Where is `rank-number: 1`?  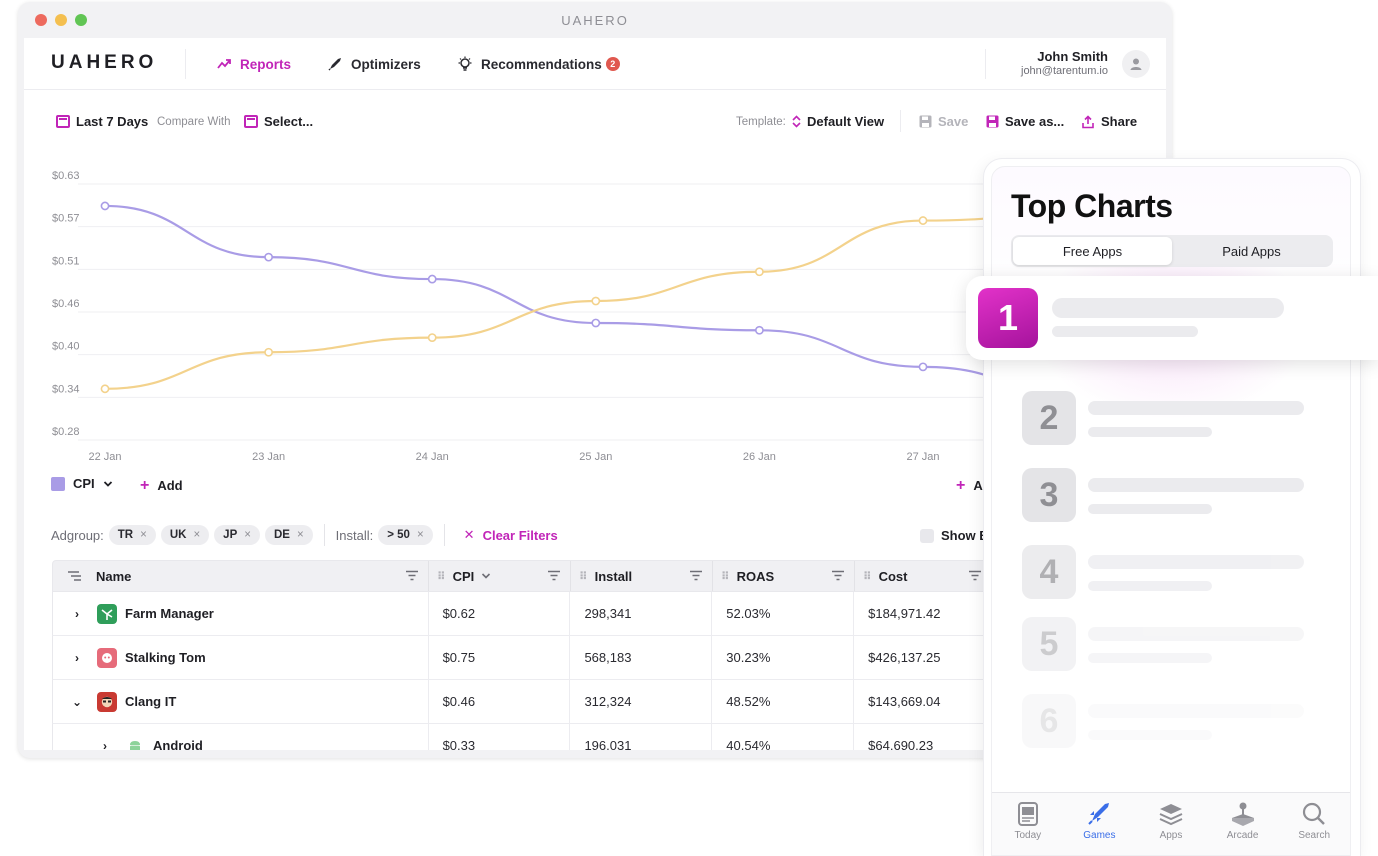
rank-number: 1 is located at coordinates (1008, 318).